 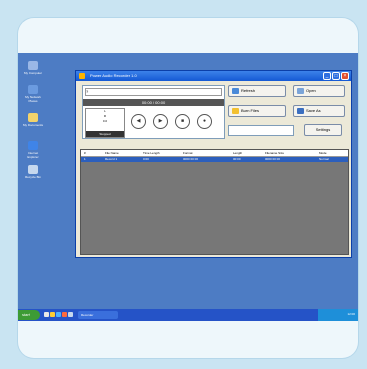 What do you see at coordinates (237, 153) in the screenshot?
I see `column-header: Length` at bounding box center [237, 153].